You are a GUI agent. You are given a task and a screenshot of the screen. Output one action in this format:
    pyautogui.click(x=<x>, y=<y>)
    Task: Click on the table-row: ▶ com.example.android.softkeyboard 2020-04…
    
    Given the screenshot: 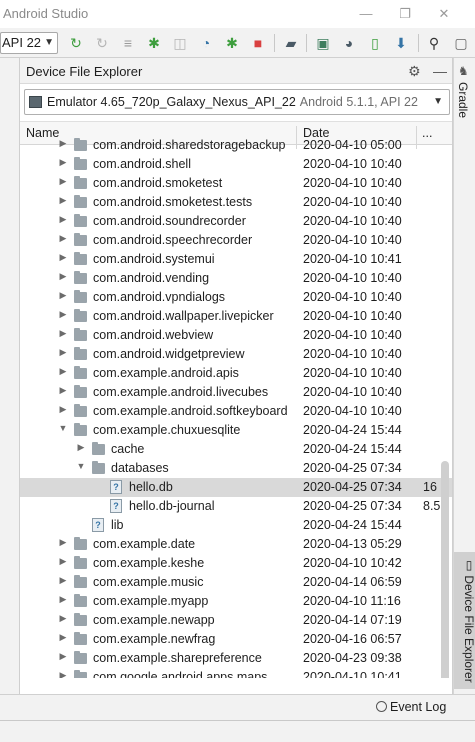 What is the action you would take?
    pyautogui.click(x=236, y=411)
    